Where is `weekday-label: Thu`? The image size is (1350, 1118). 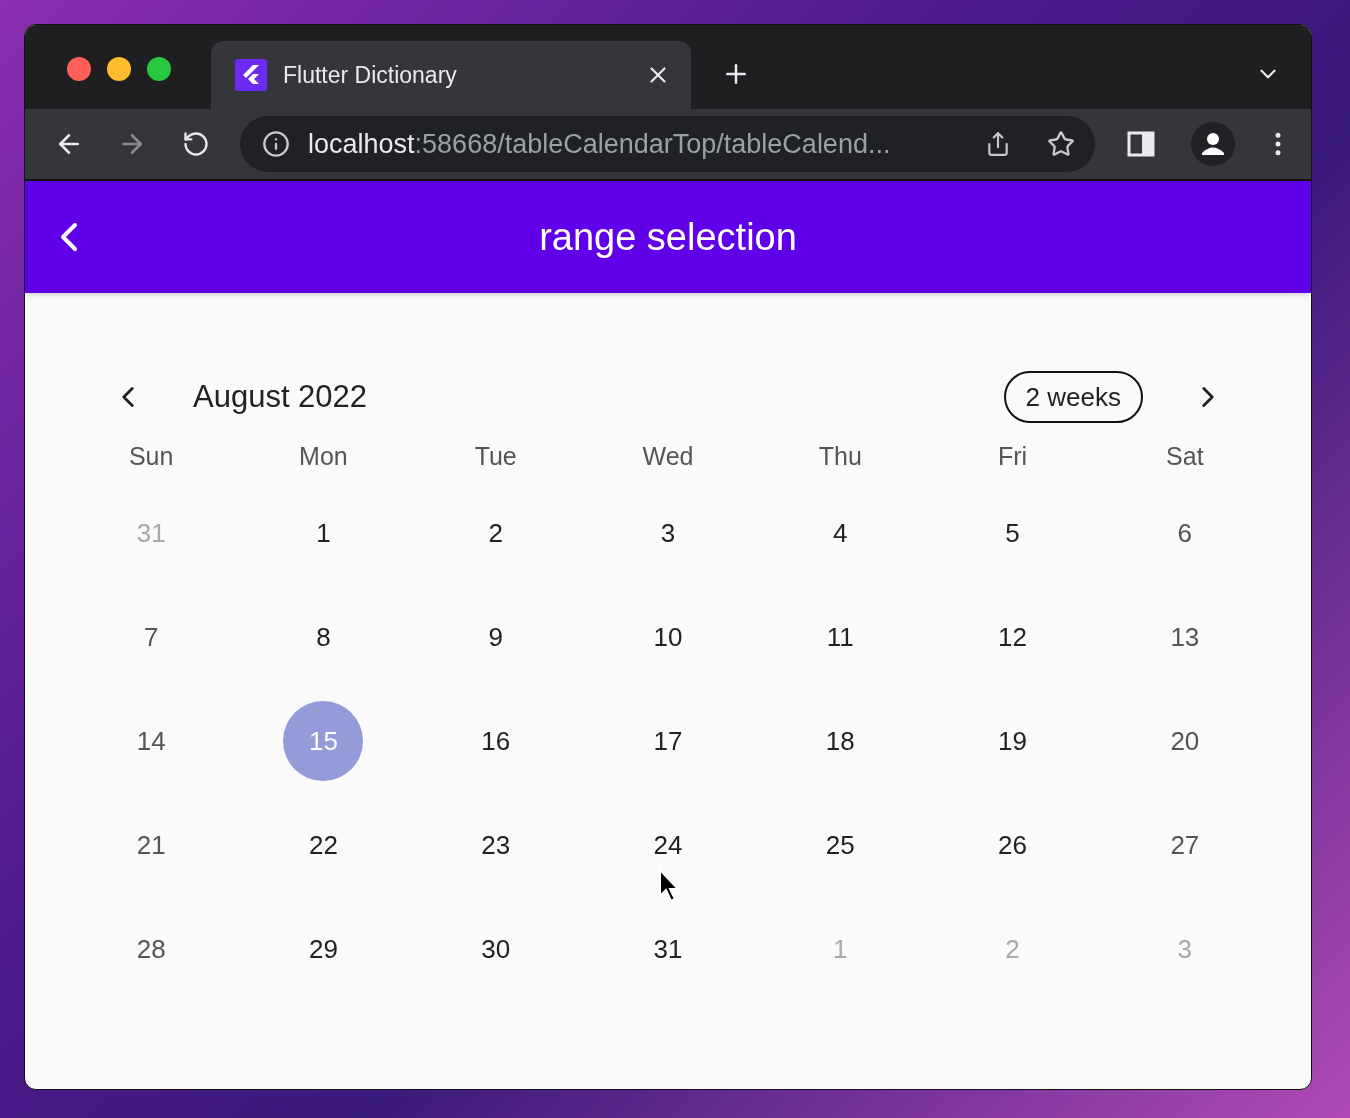
weekday-label: Thu is located at coordinates (840, 457).